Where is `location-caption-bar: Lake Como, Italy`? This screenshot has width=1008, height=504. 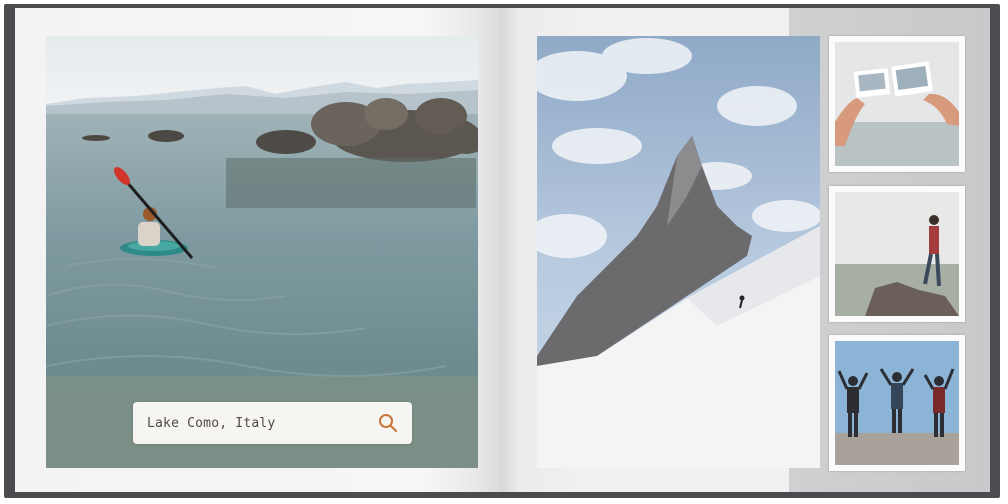
location-caption-bar: Lake Como, Italy is located at coordinates (272, 423).